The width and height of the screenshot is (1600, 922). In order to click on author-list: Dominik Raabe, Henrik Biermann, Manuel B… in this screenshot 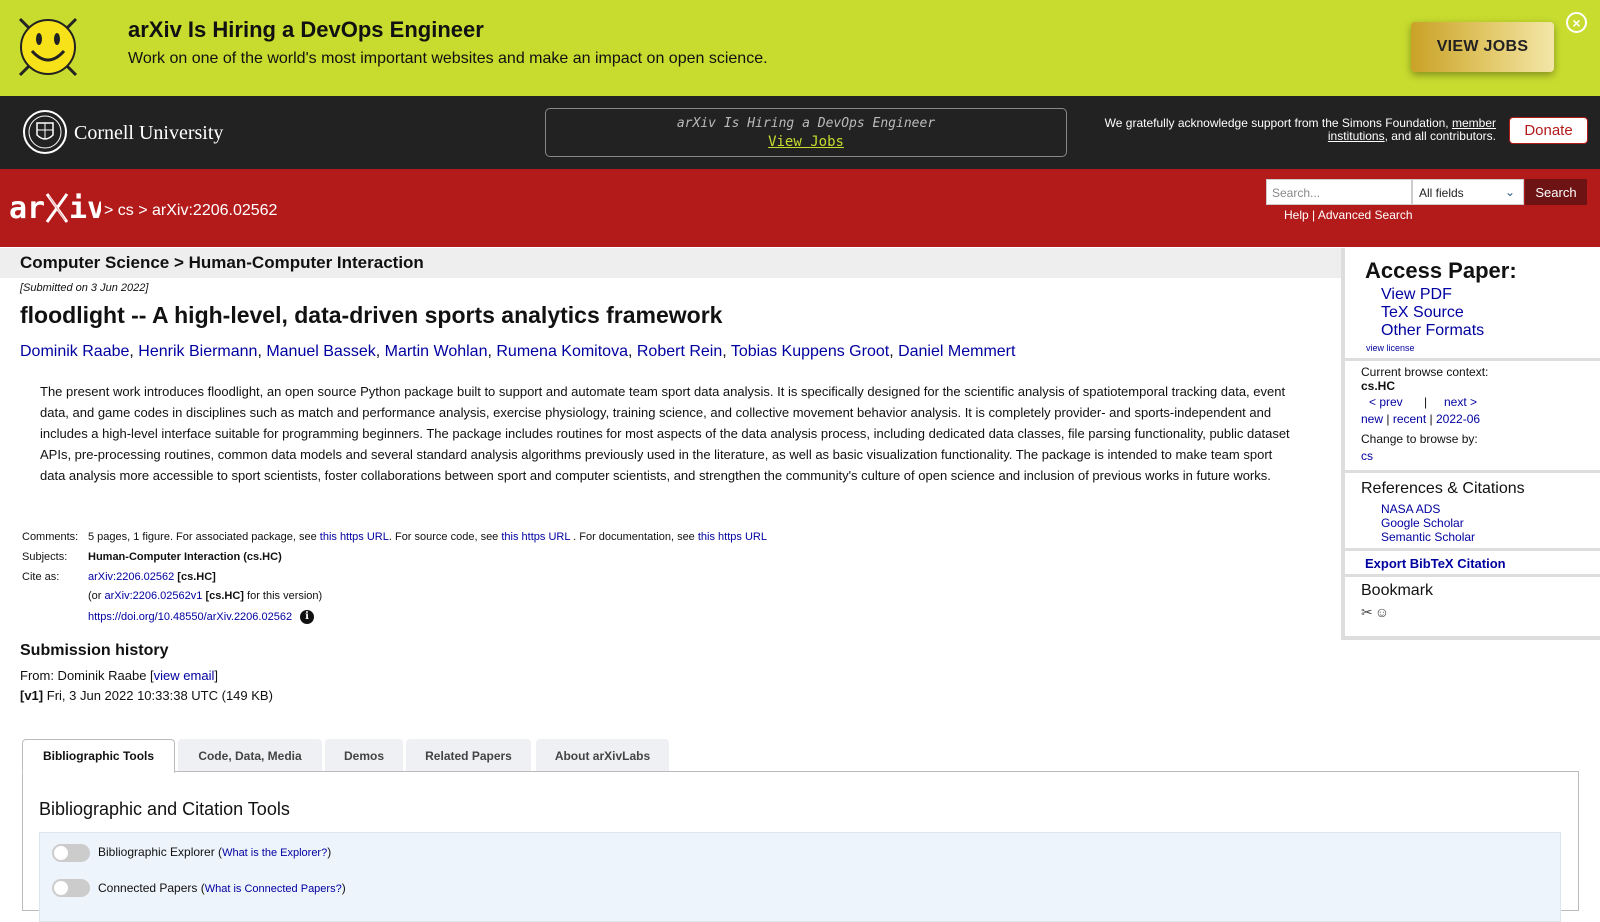, I will do `click(518, 351)`.